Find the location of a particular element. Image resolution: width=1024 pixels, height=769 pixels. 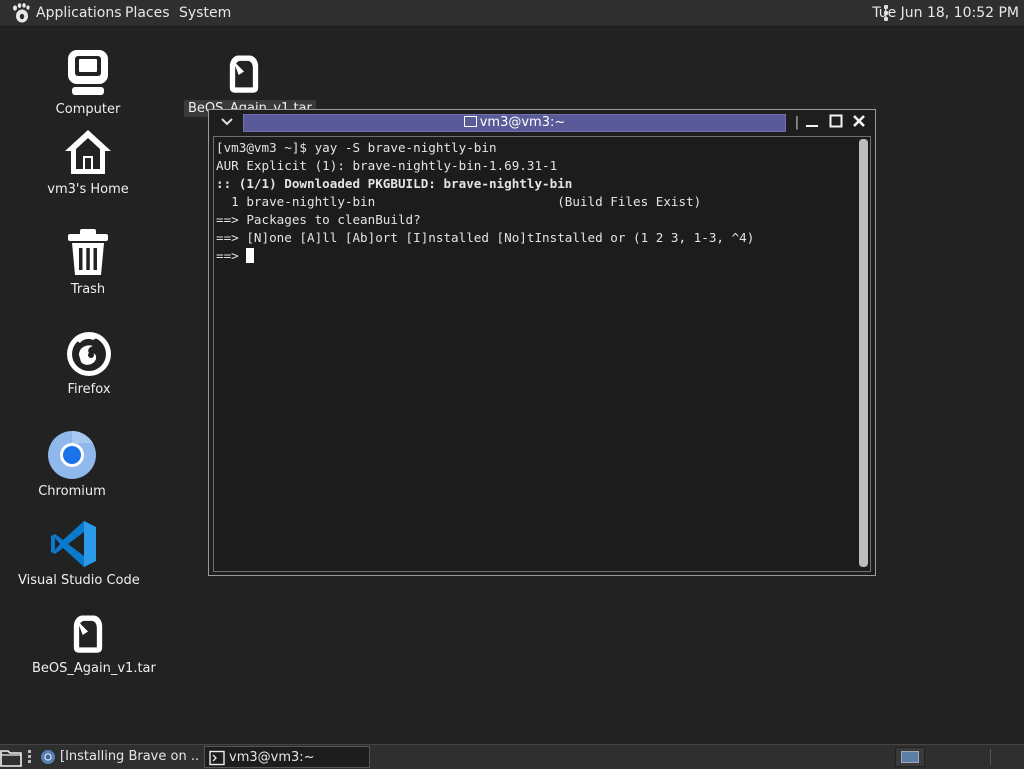

desktop-icon-home: vm3's Home is located at coordinates (88, 162).